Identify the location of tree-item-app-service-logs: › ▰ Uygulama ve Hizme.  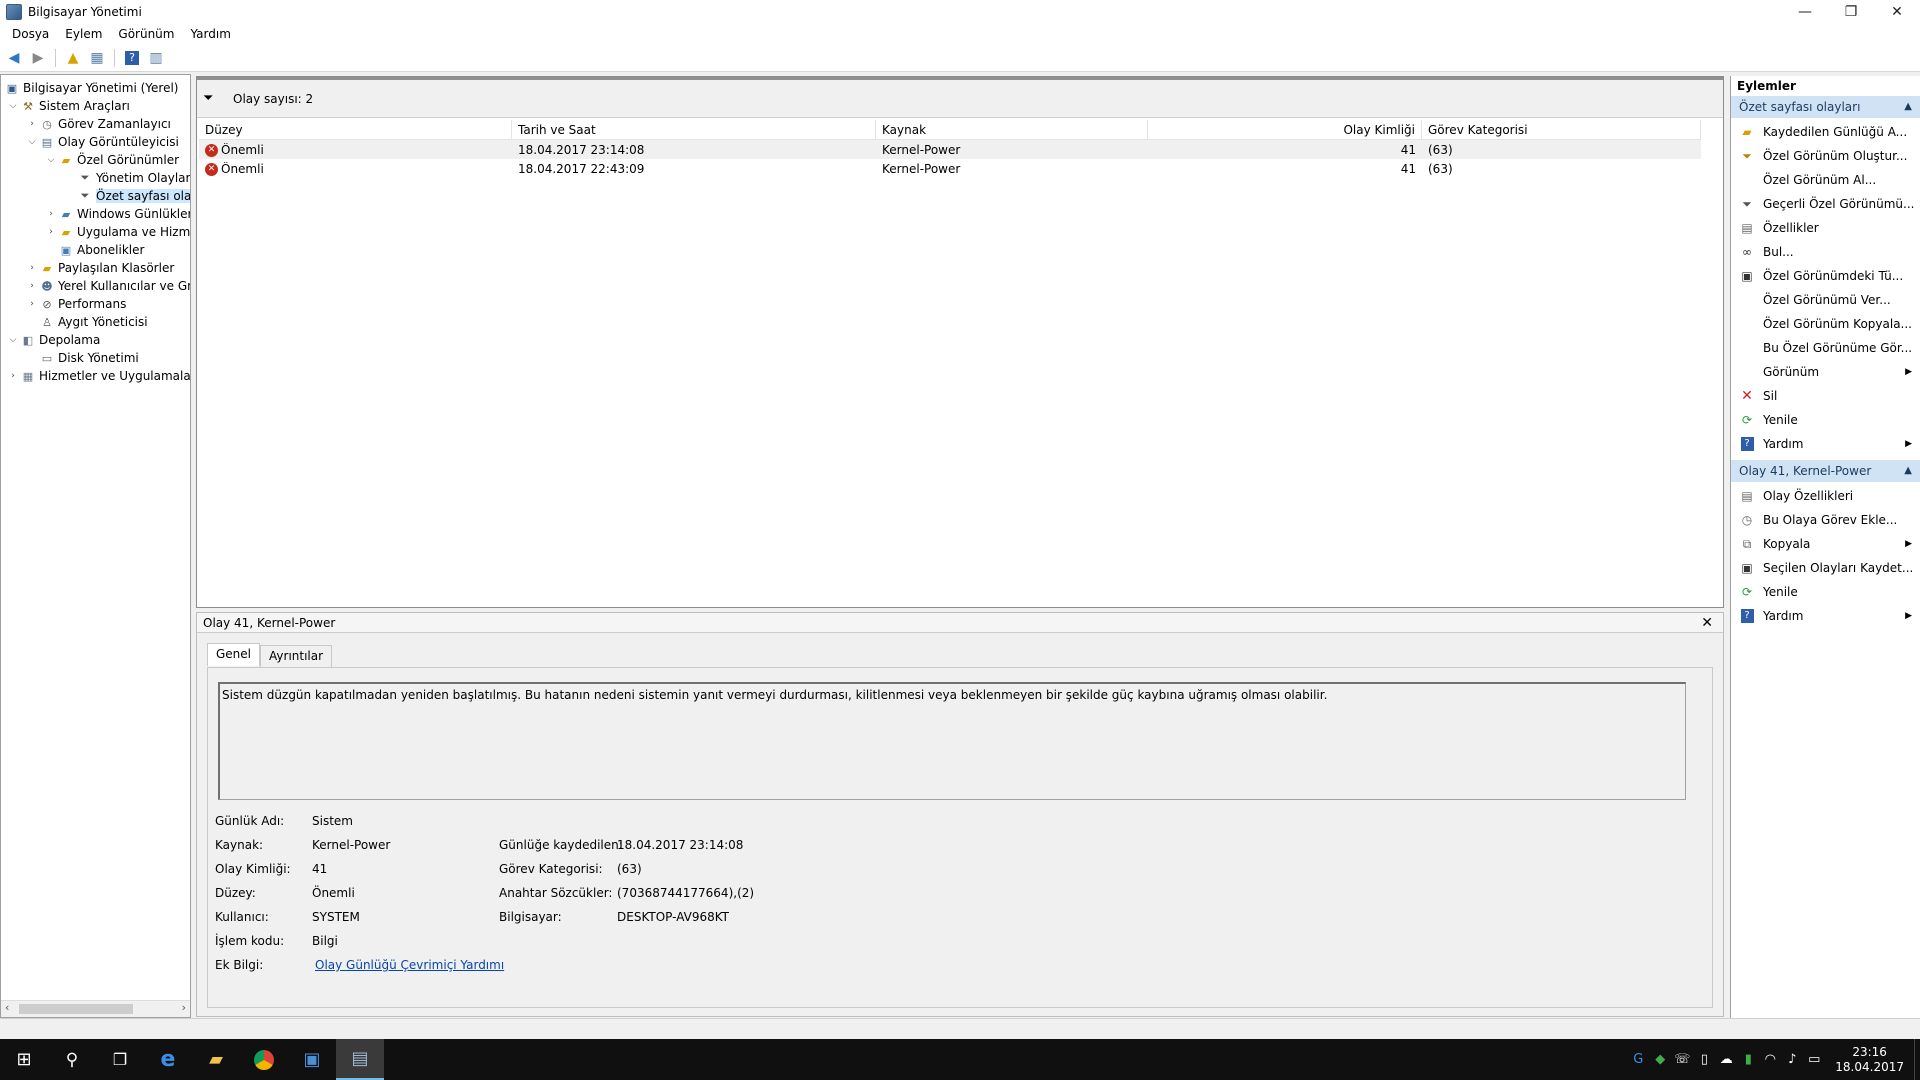
(117, 232).